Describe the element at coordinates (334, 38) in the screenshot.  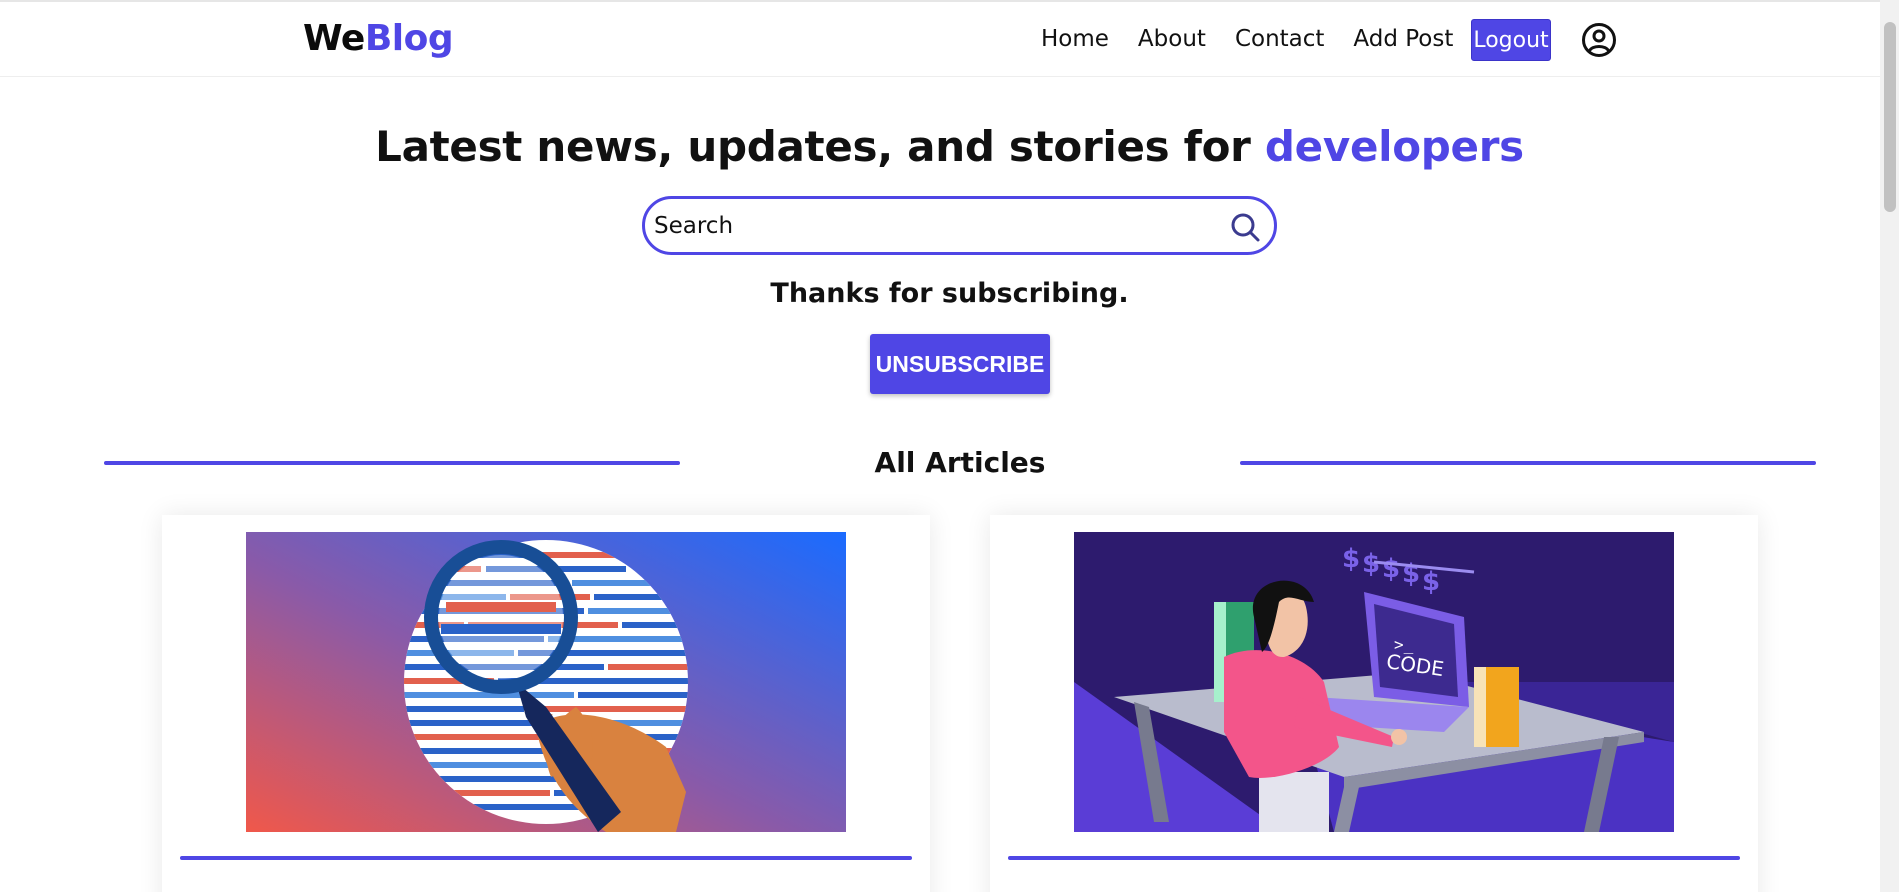
I see `brand-logo-first: We` at that location.